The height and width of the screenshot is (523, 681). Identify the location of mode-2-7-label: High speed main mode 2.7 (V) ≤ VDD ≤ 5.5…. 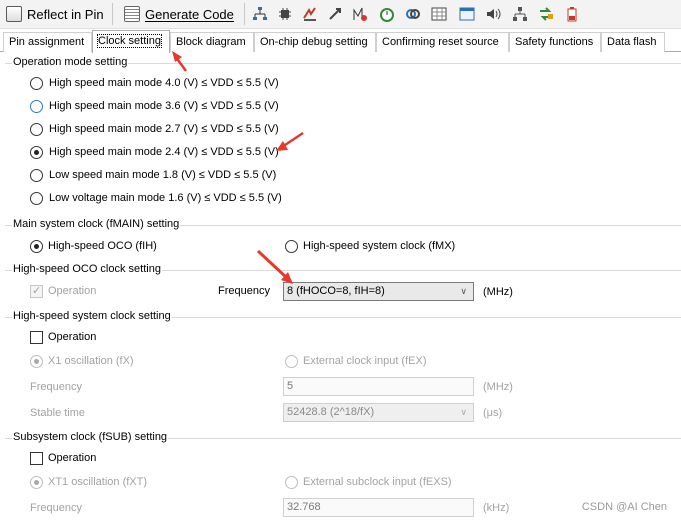
(164, 129).